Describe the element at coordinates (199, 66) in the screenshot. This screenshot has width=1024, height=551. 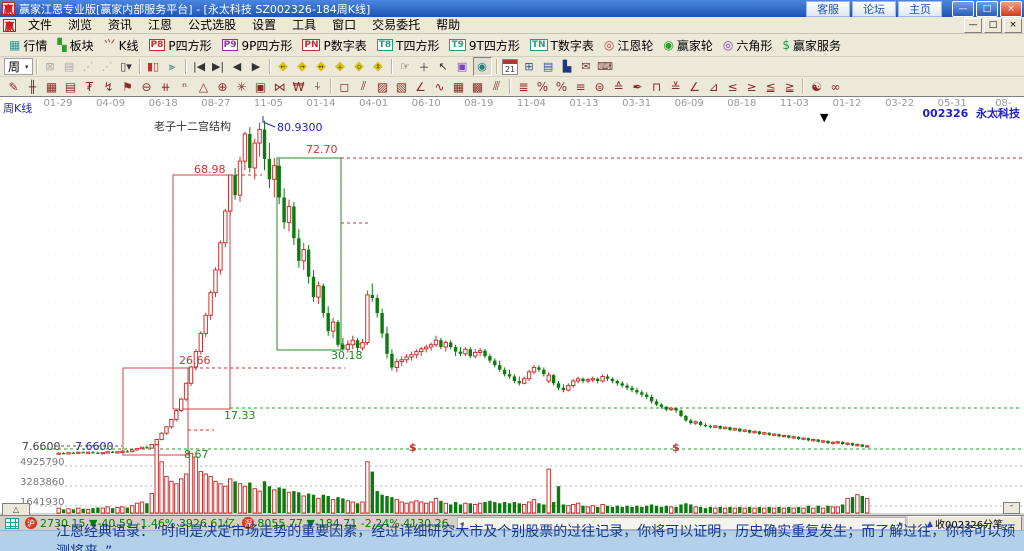
I see `first-bar-icon: |◀` at that location.